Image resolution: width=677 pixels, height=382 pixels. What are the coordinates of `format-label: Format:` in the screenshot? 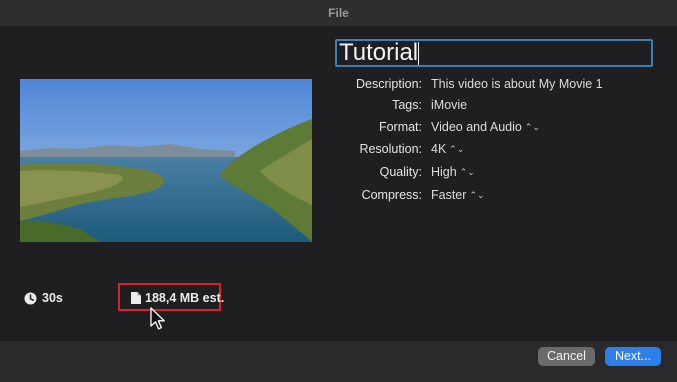 It's located at (400, 127).